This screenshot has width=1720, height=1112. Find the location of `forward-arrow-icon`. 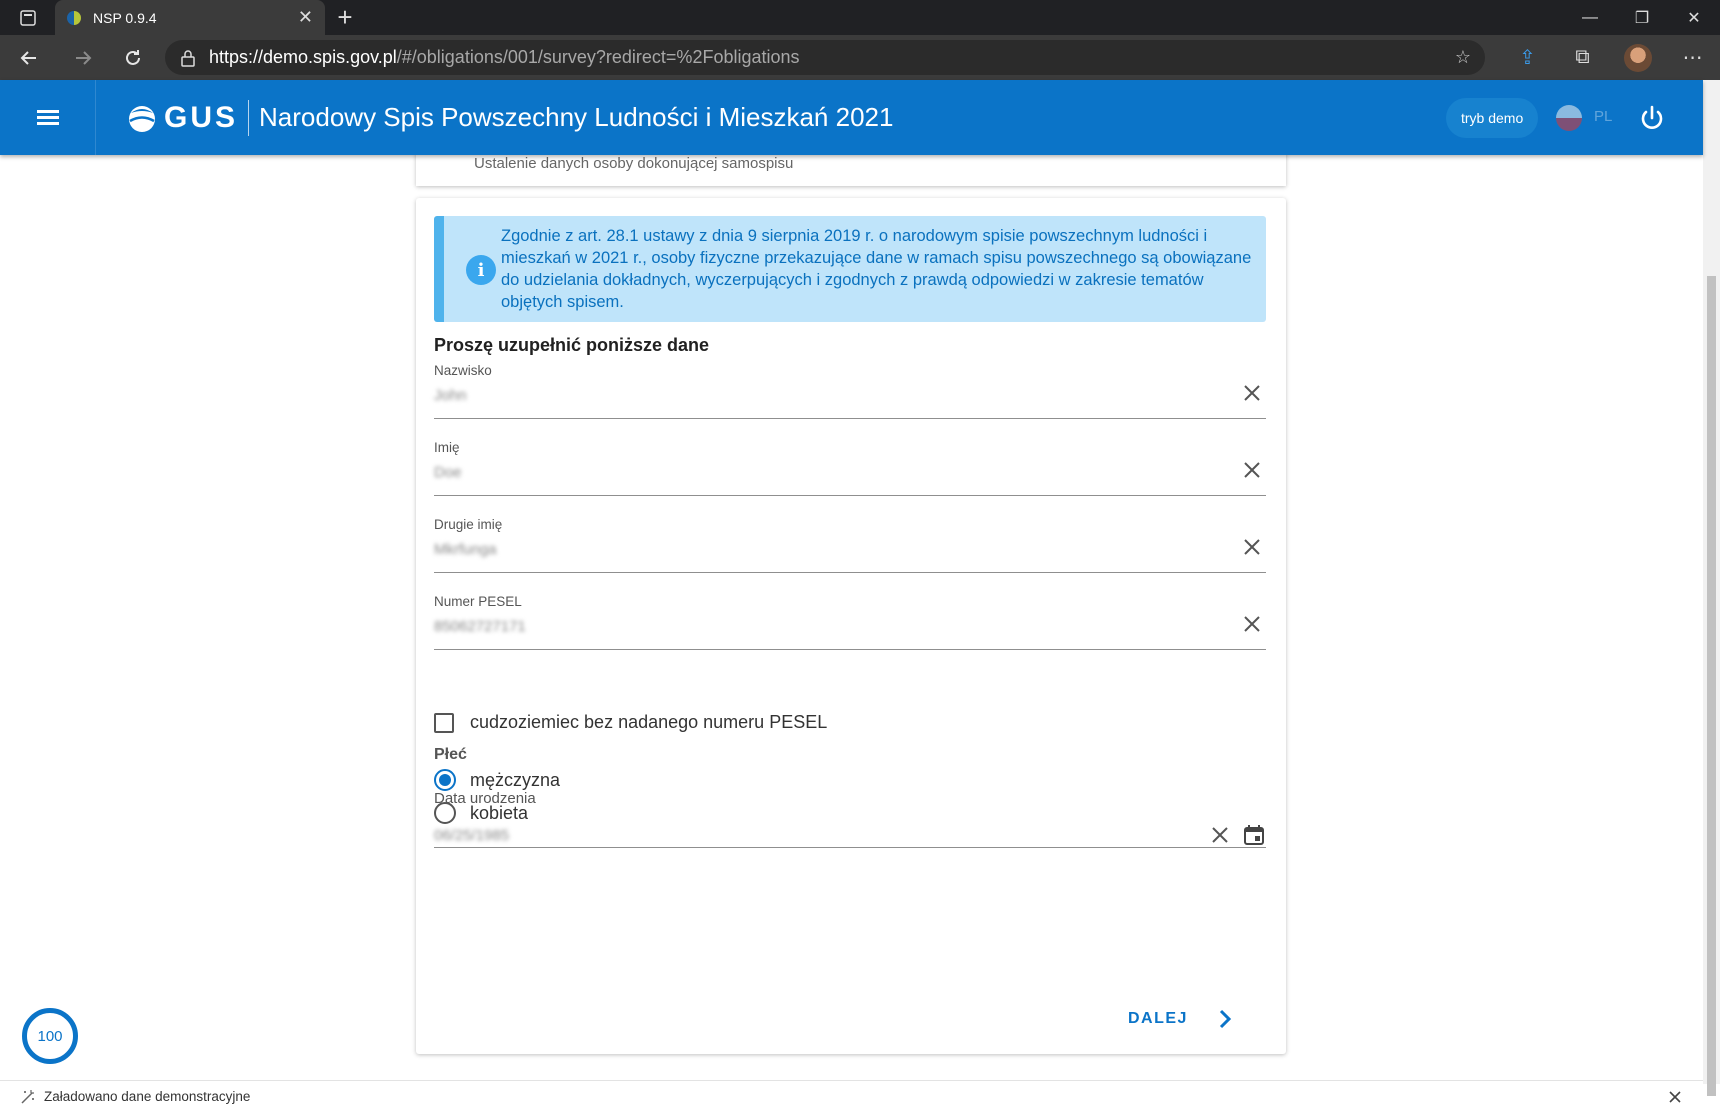

forward-arrow-icon is located at coordinates (84, 57).